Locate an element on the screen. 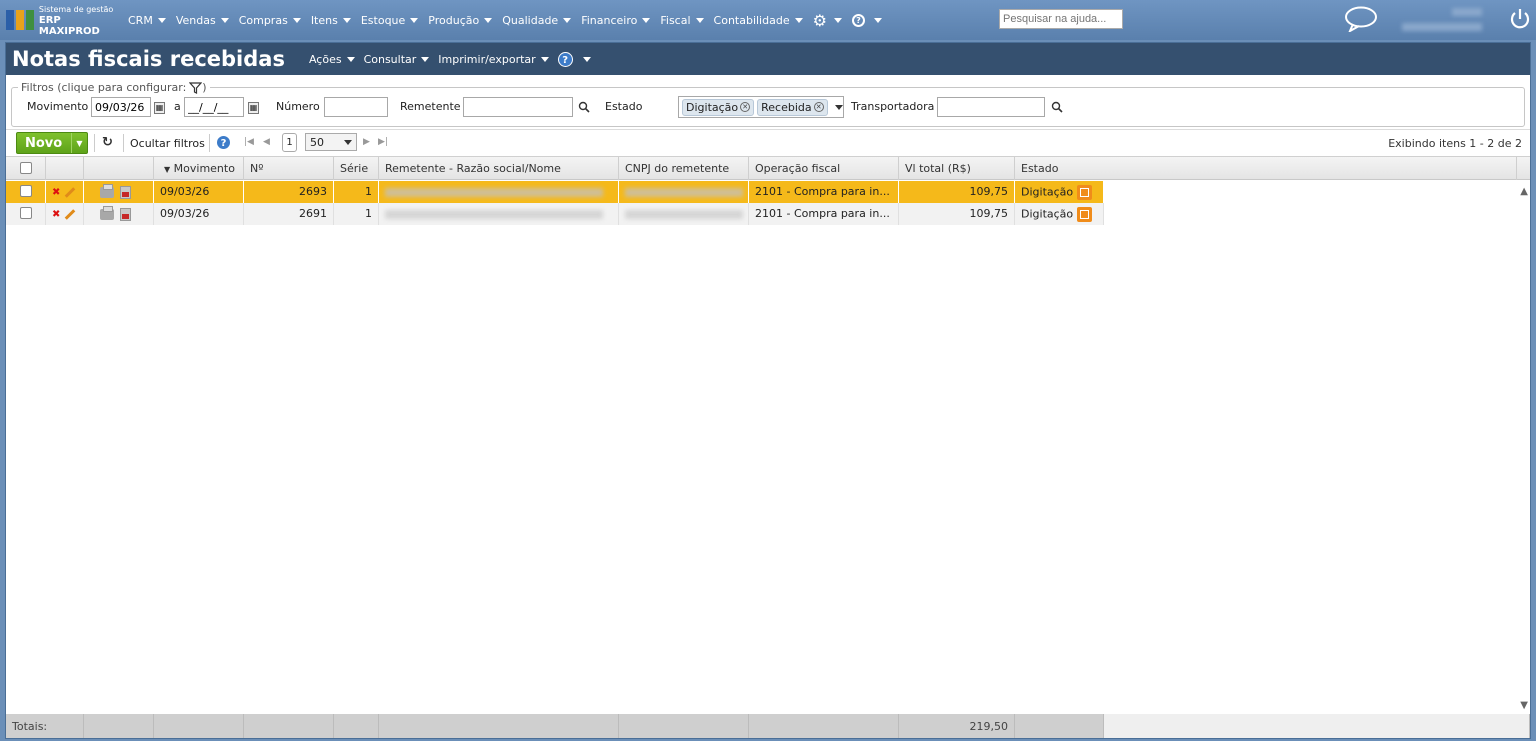 This screenshot has height=741, width=1536. app-logo: Sistema de gestão ERP MAXIPROD is located at coordinates (64, 20).